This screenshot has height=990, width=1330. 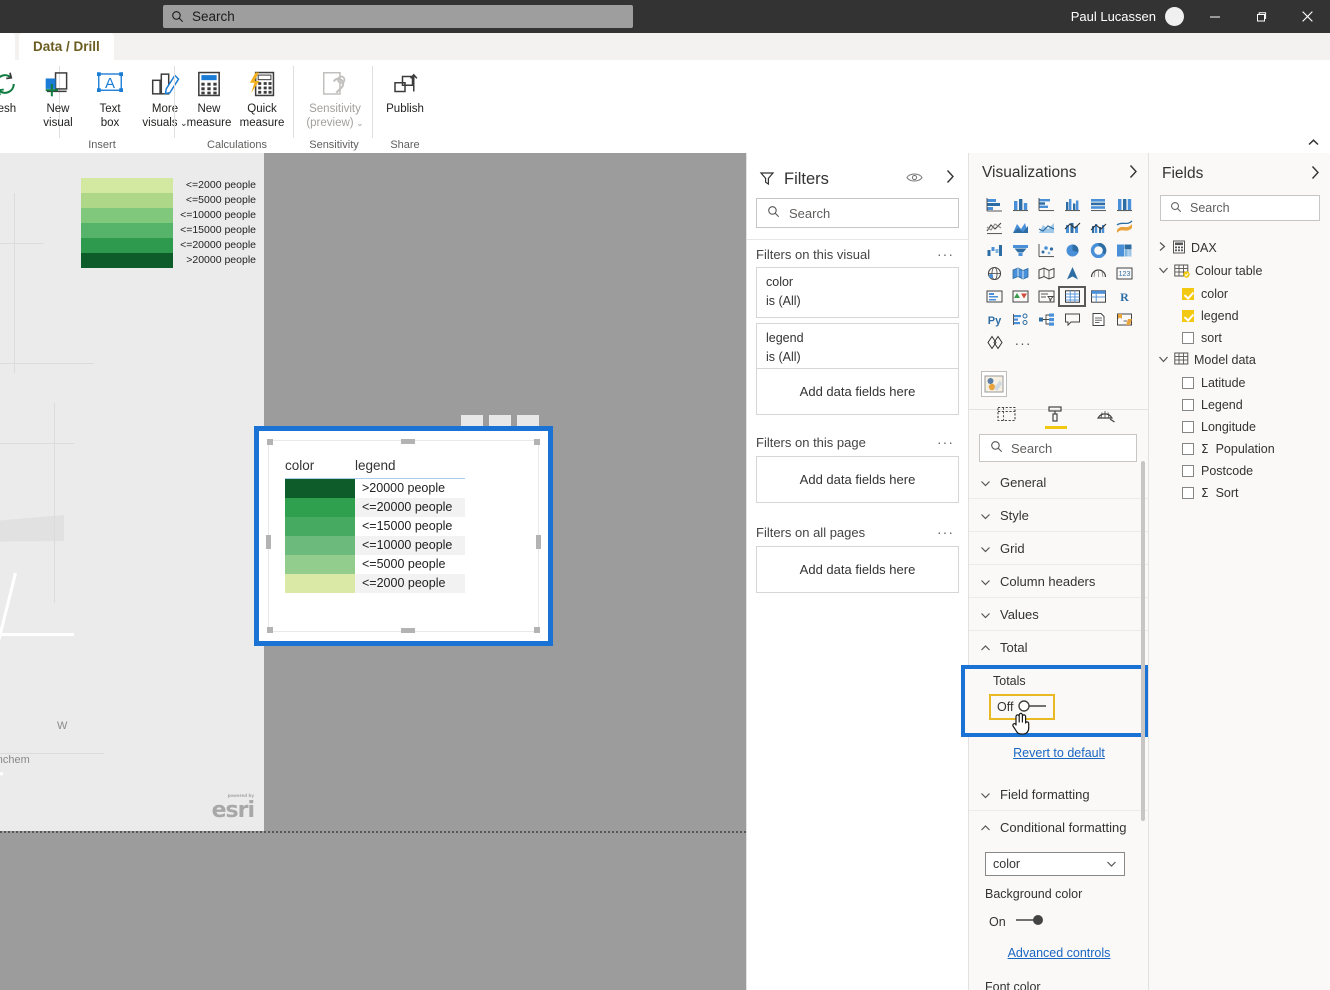 What do you see at coordinates (1020, 227) in the screenshot?
I see `area-chart-icon` at bounding box center [1020, 227].